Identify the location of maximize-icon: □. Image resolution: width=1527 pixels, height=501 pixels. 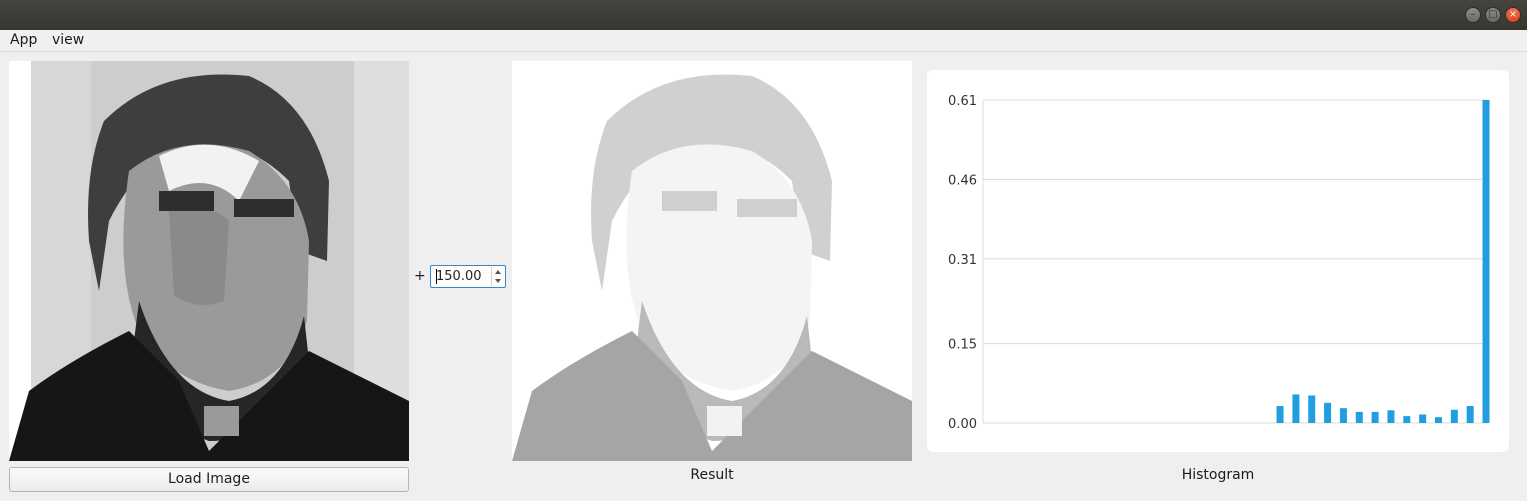
(1493, 15).